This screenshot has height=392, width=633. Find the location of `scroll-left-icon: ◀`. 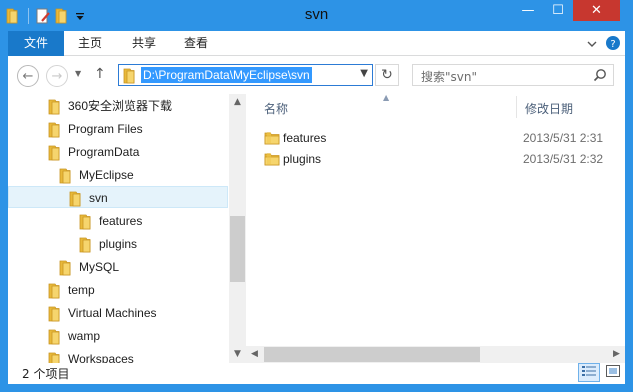

scroll-left-icon: ◀ is located at coordinates (254, 354).